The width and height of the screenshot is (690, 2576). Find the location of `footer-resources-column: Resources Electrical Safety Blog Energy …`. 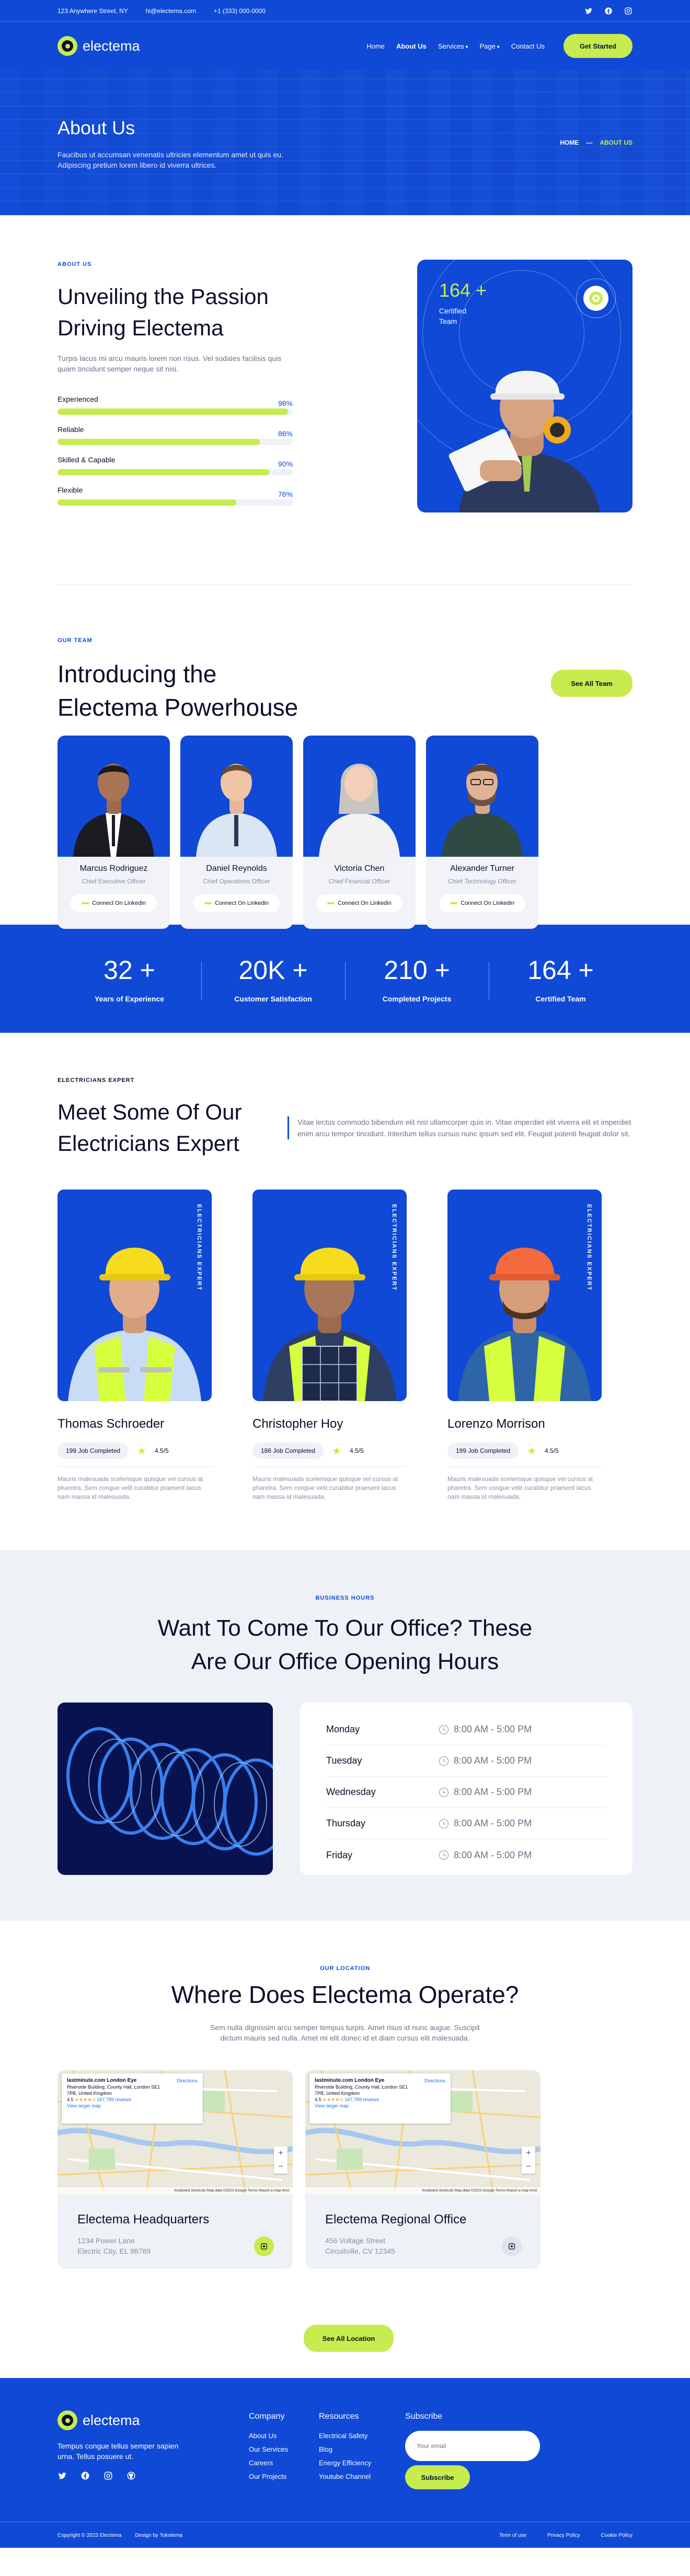

footer-resources-column: Resources Electrical Safety Blog Energy … is located at coordinates (345, 2449).